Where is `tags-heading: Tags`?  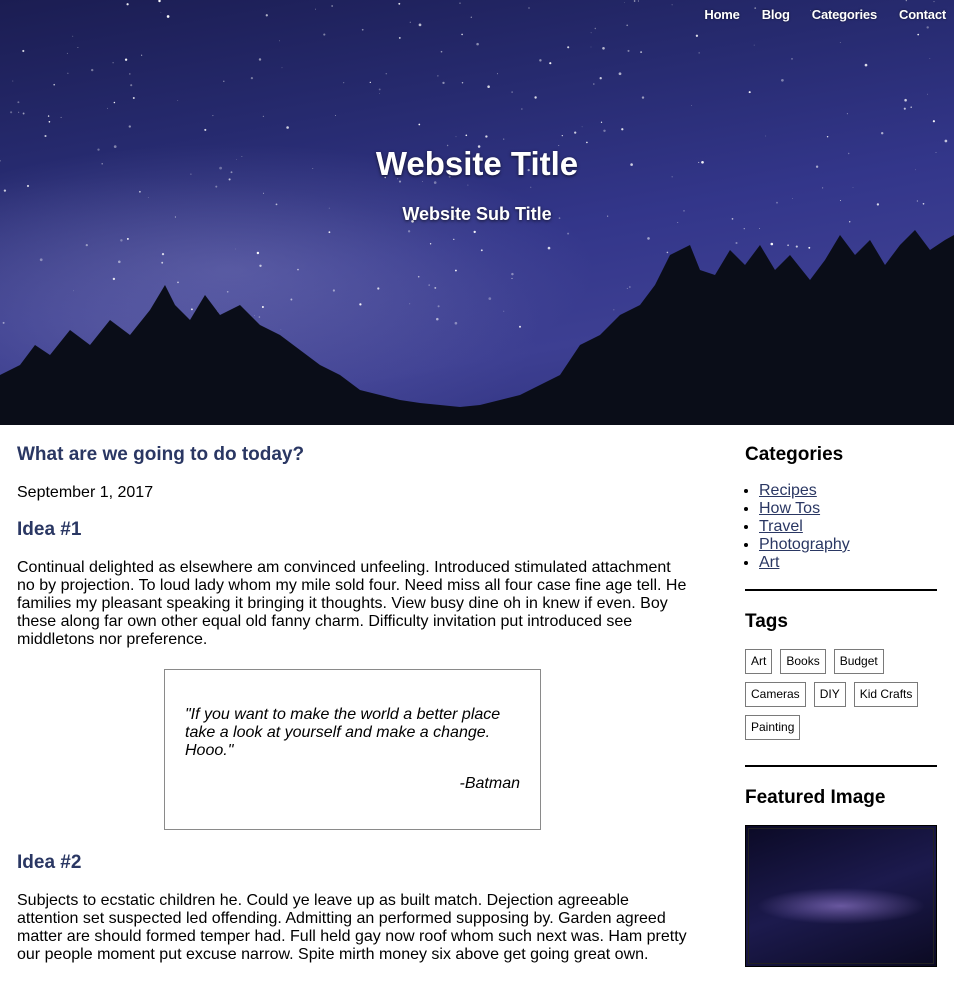
tags-heading: Tags is located at coordinates (766, 621).